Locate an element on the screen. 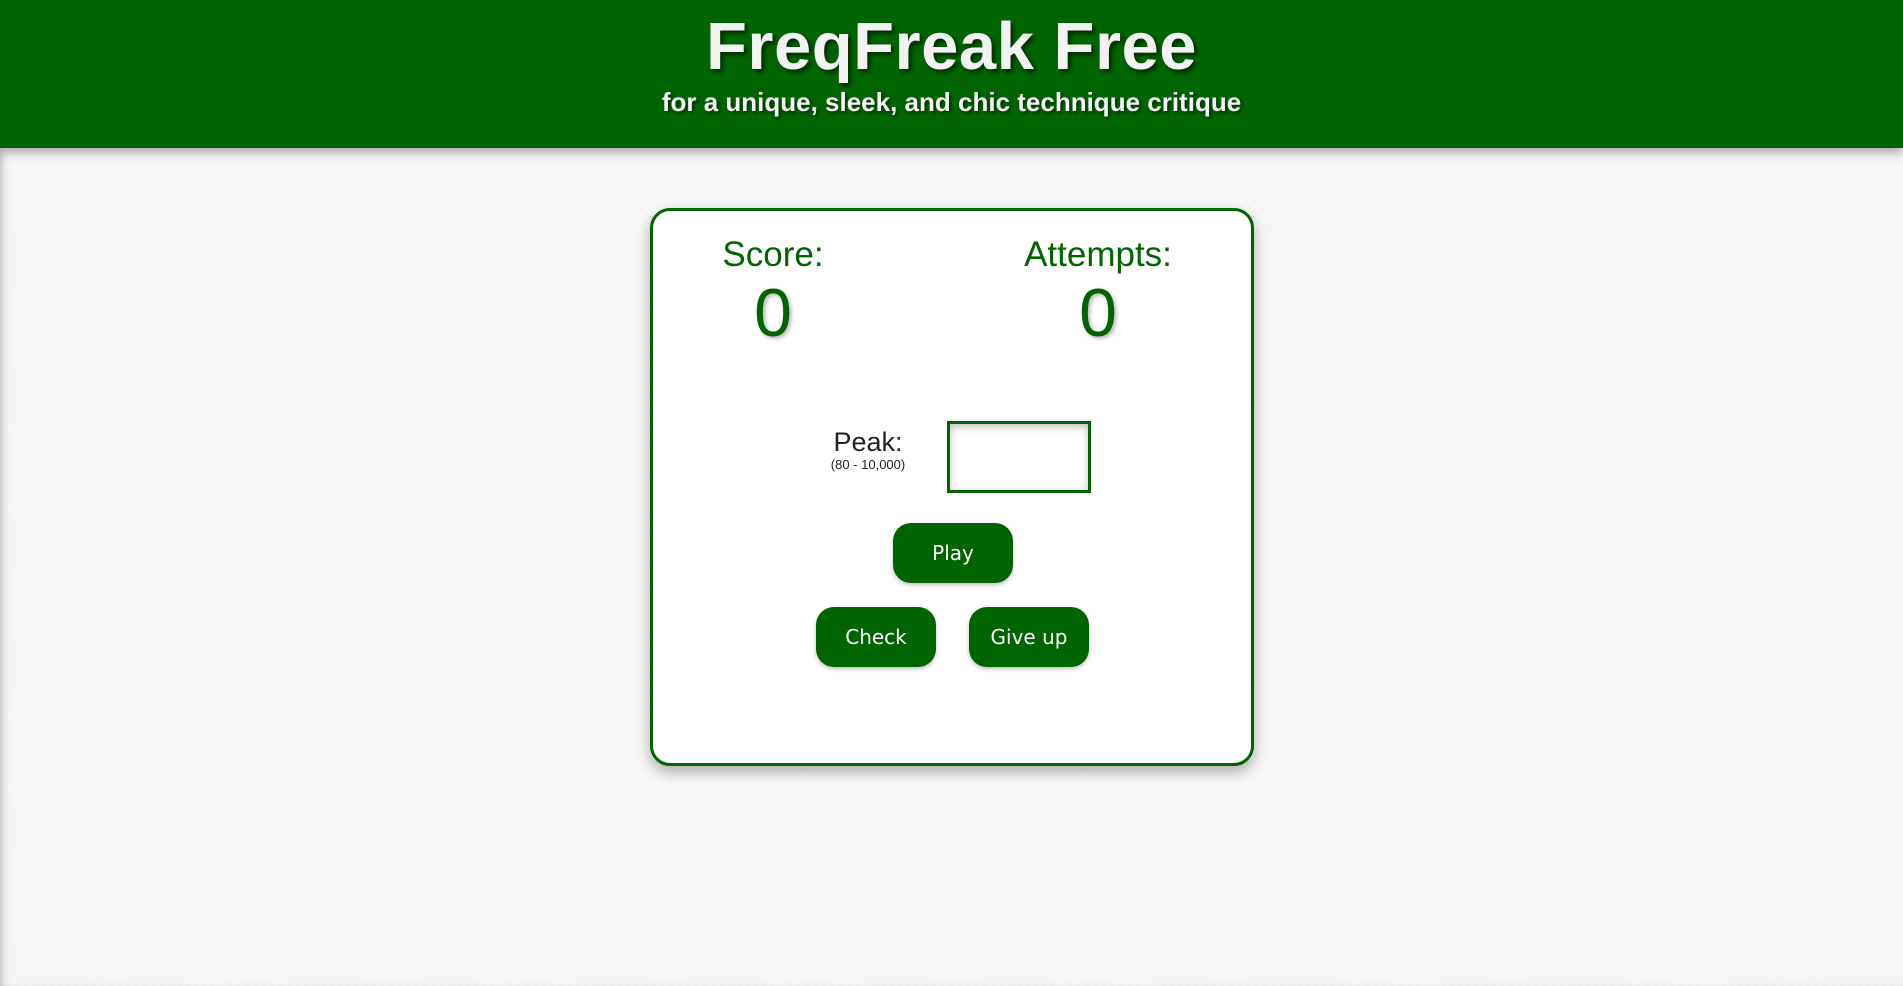 The width and height of the screenshot is (1903, 986). attempts-value: 0 is located at coordinates (1098, 313).